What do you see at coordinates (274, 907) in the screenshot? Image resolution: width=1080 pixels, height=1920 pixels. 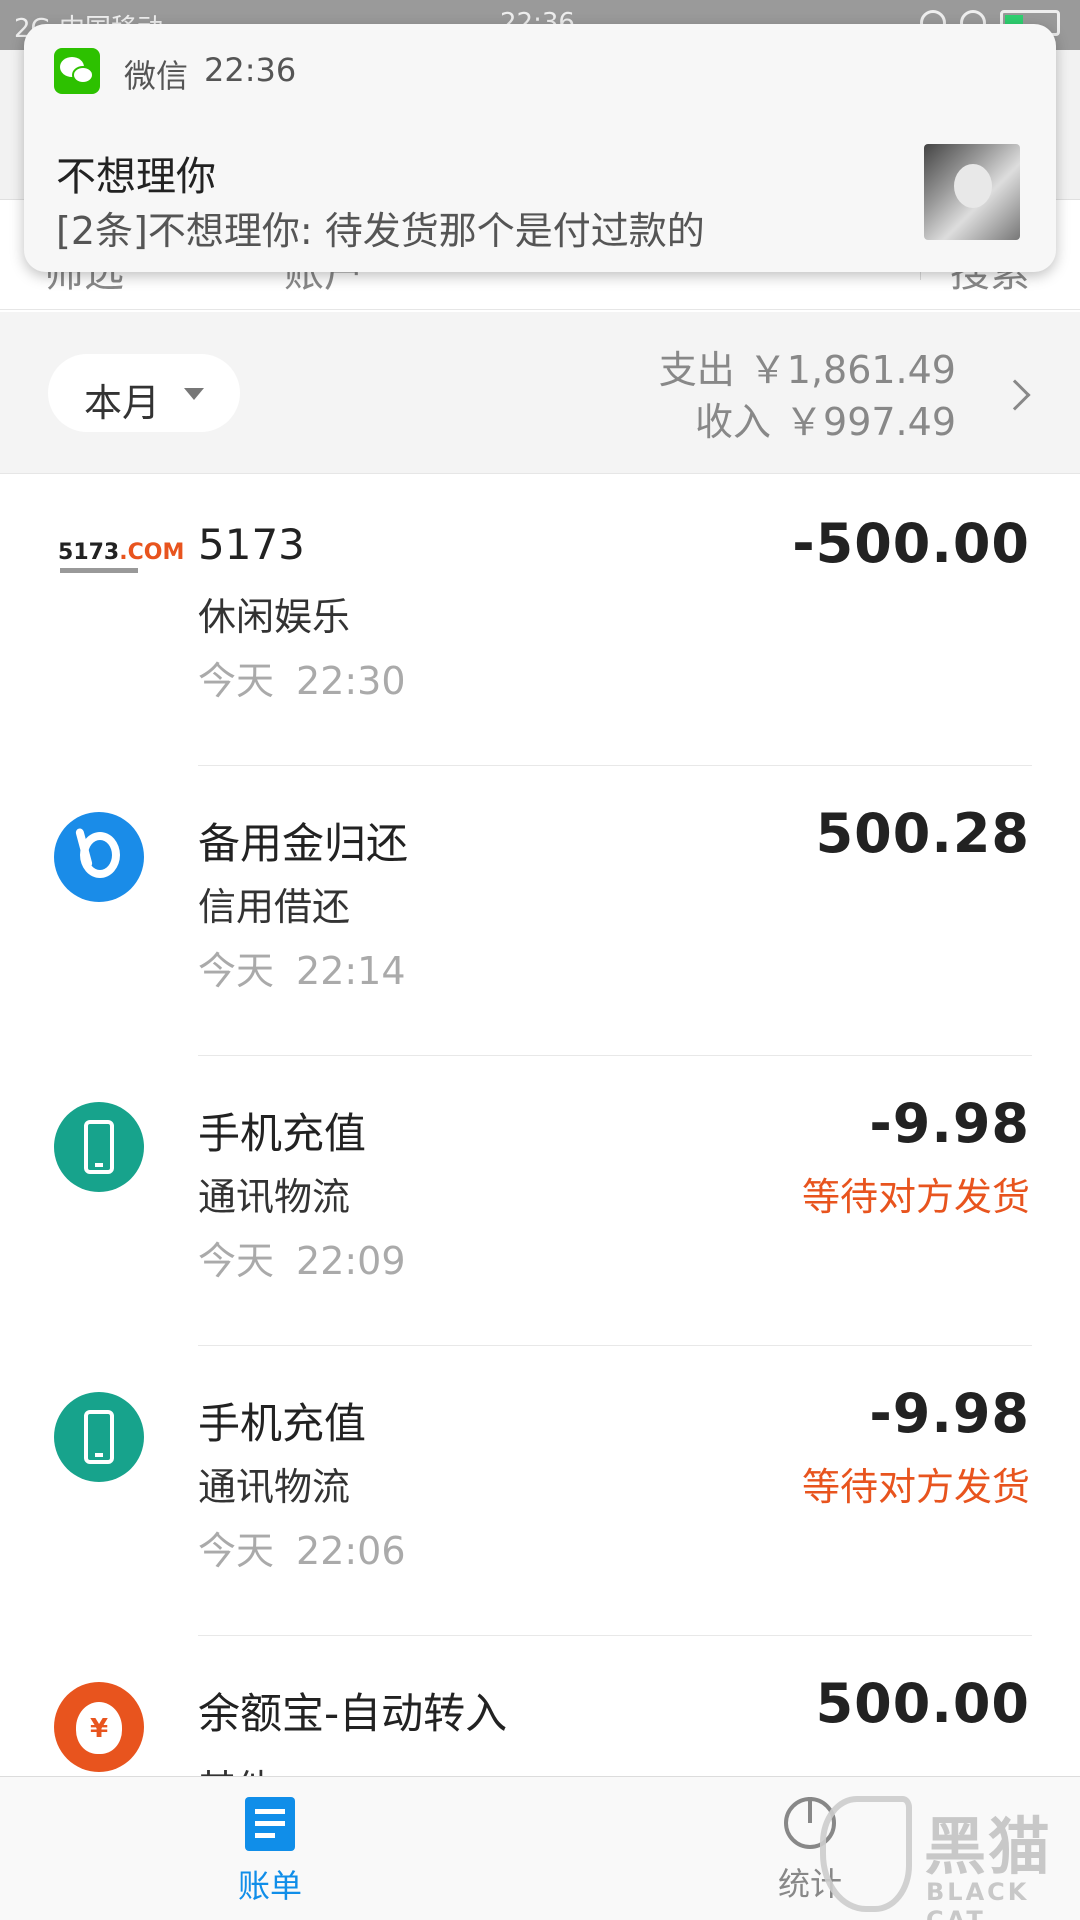 I see `transaction-category: 信用借还` at bounding box center [274, 907].